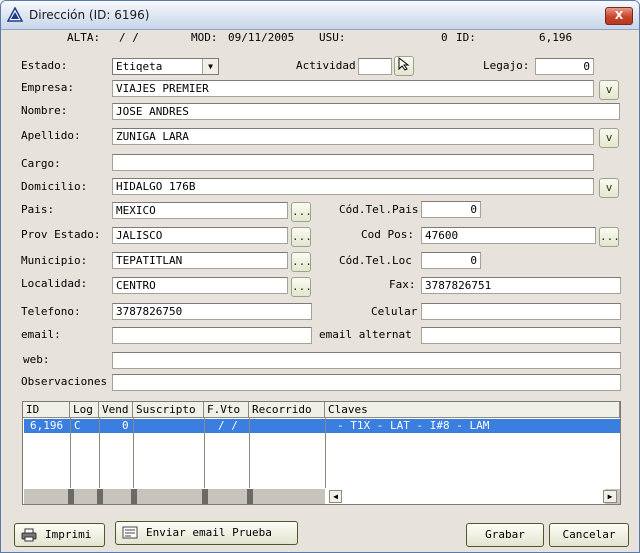 The height and width of the screenshot is (553, 640). I want to click on localidad-field: CENTRO, so click(200, 285).